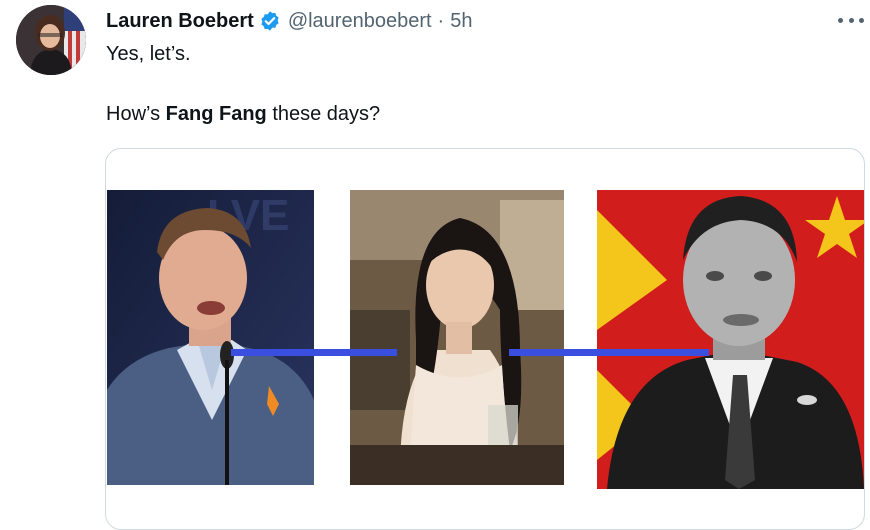 The image size is (870, 530). What do you see at coordinates (136, 114) in the screenshot?
I see `text-prefix: How’s` at bounding box center [136, 114].